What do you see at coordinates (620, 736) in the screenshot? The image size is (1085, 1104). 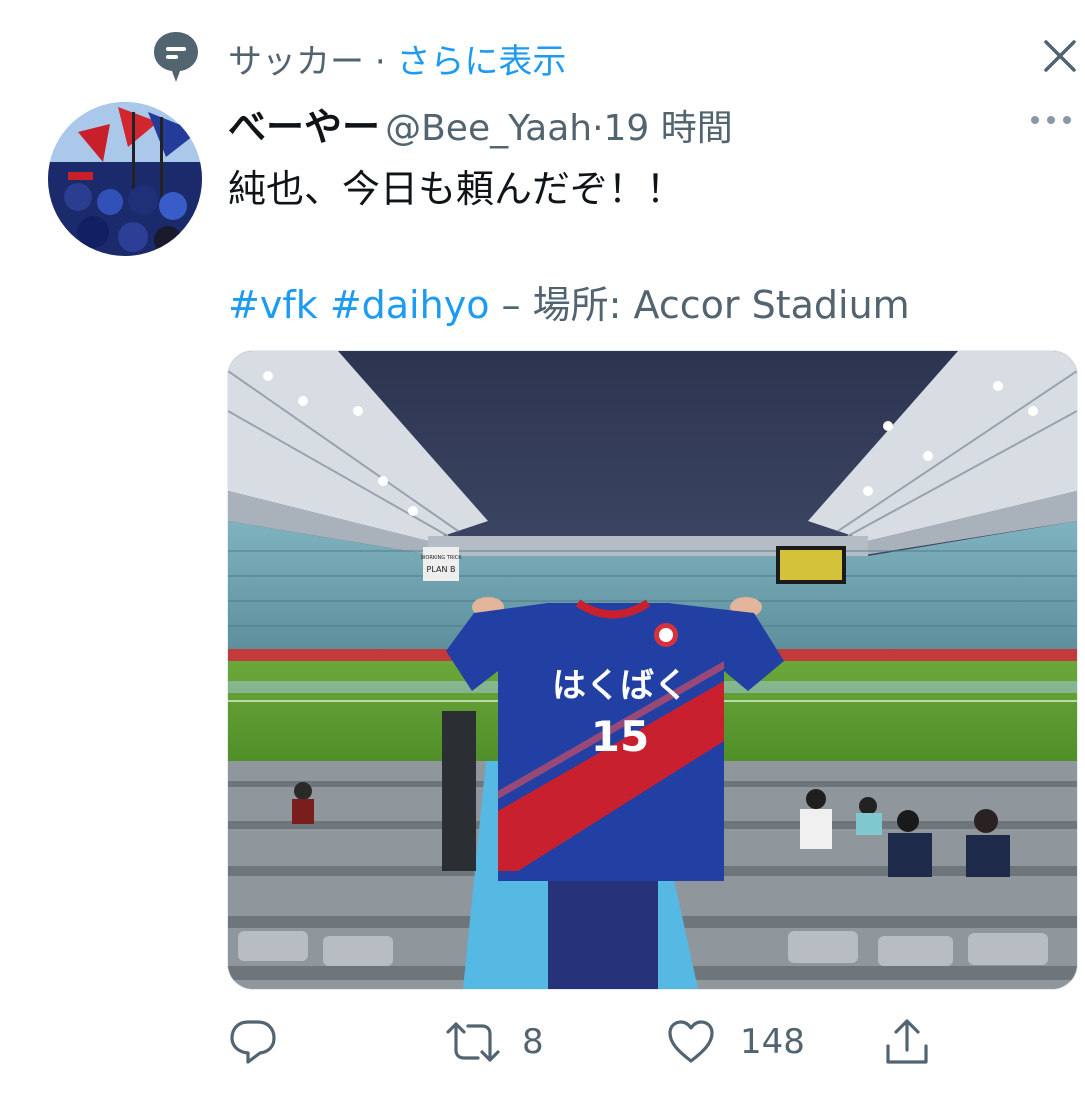 I see `jersey-number-text: 15` at bounding box center [620, 736].